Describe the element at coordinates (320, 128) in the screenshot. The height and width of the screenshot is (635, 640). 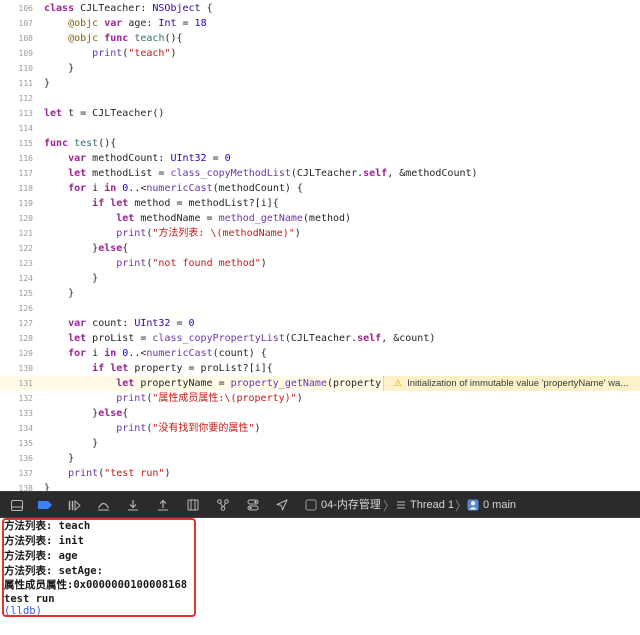
I see `code-line: 114` at that location.